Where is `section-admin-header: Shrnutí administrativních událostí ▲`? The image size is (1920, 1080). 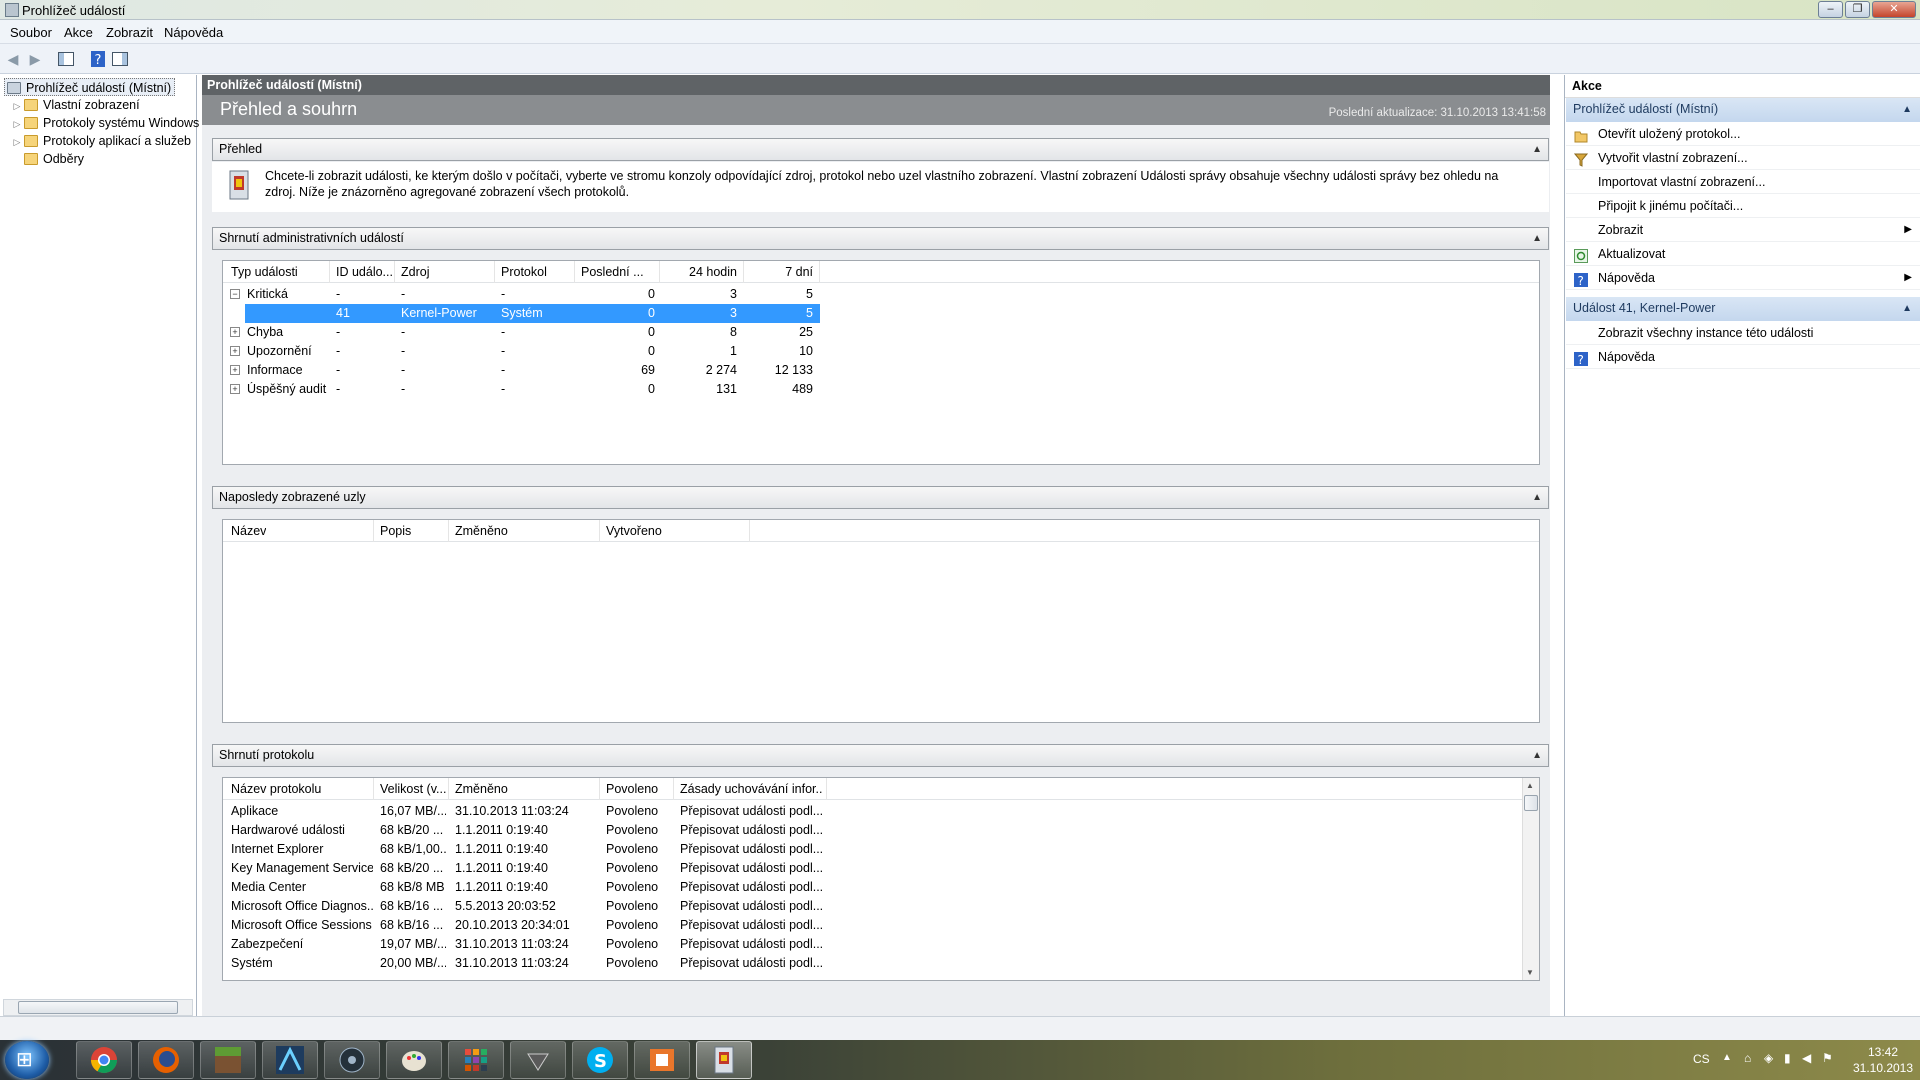 section-admin-header: Shrnutí administrativních událostí ▲ is located at coordinates (880, 238).